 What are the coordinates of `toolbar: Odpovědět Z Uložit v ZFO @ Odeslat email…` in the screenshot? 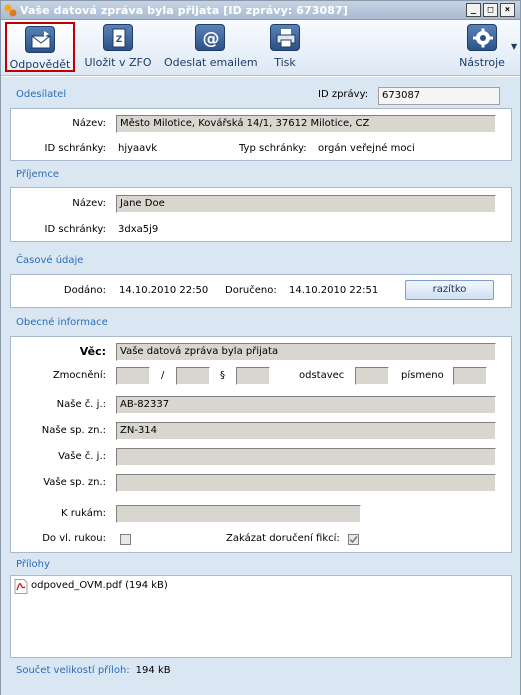 It's located at (260, 48).